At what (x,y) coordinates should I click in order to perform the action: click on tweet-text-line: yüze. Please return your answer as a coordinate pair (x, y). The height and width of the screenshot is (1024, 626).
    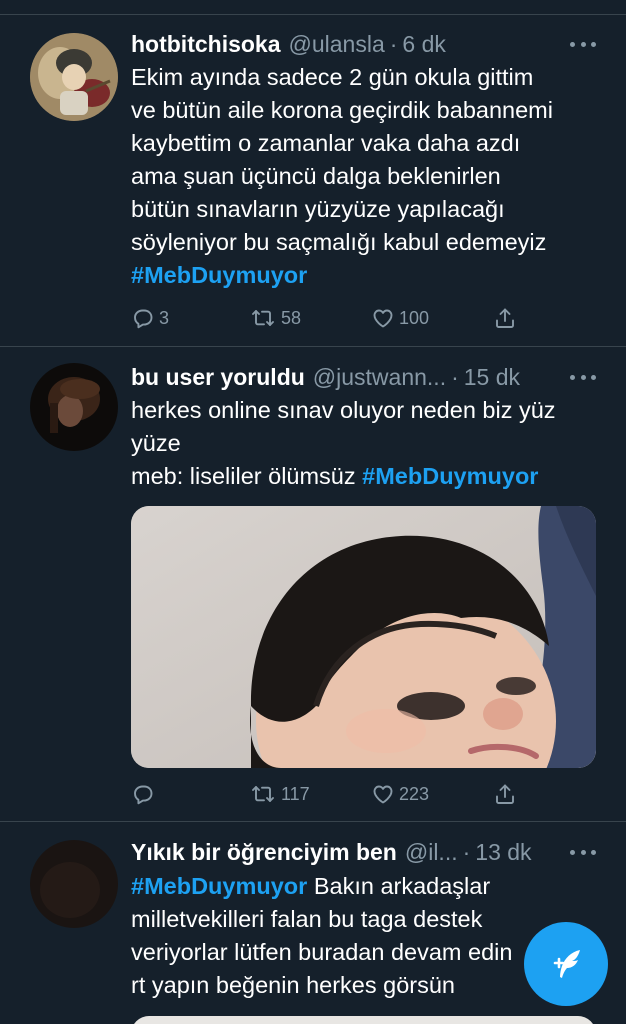
    Looking at the image, I should click on (156, 443).